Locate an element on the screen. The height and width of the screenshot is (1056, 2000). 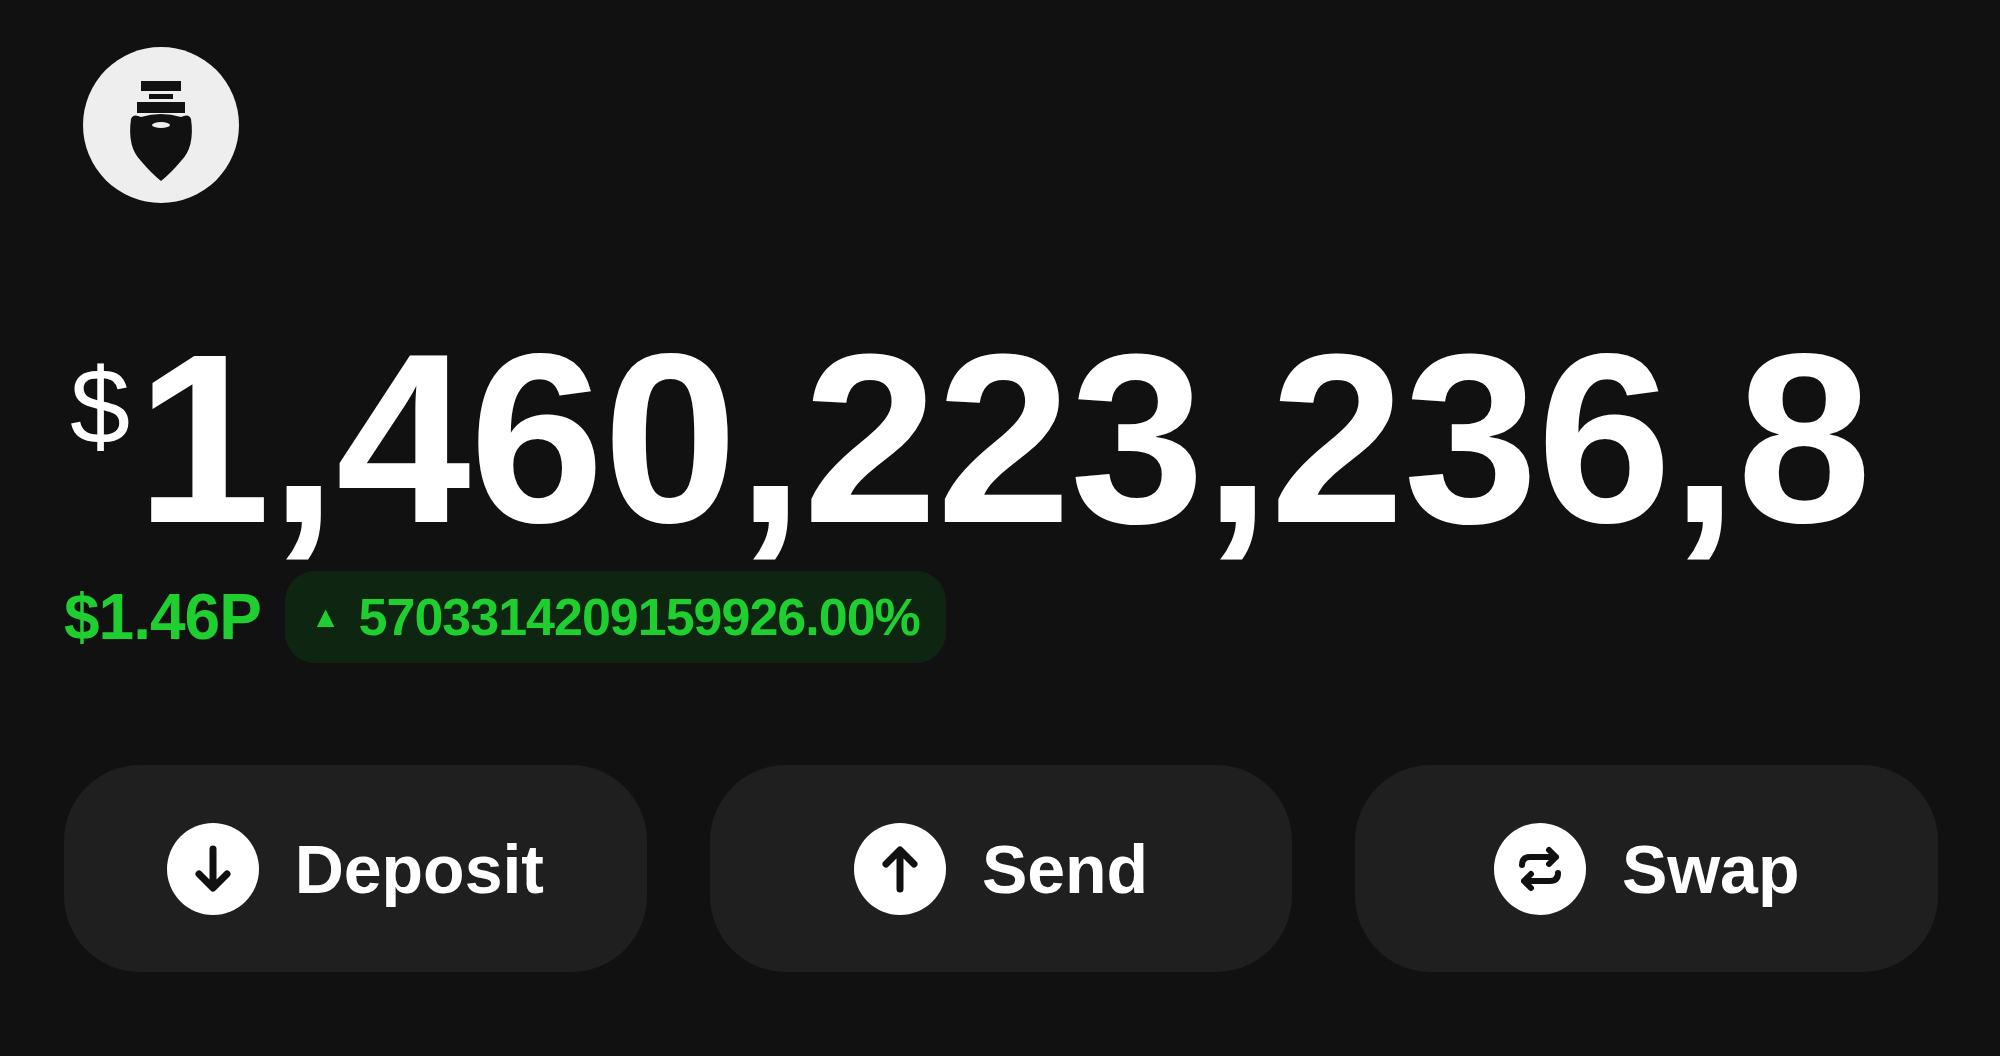
change-percent: 5703314209159926.00% is located at coordinates (639, 617).